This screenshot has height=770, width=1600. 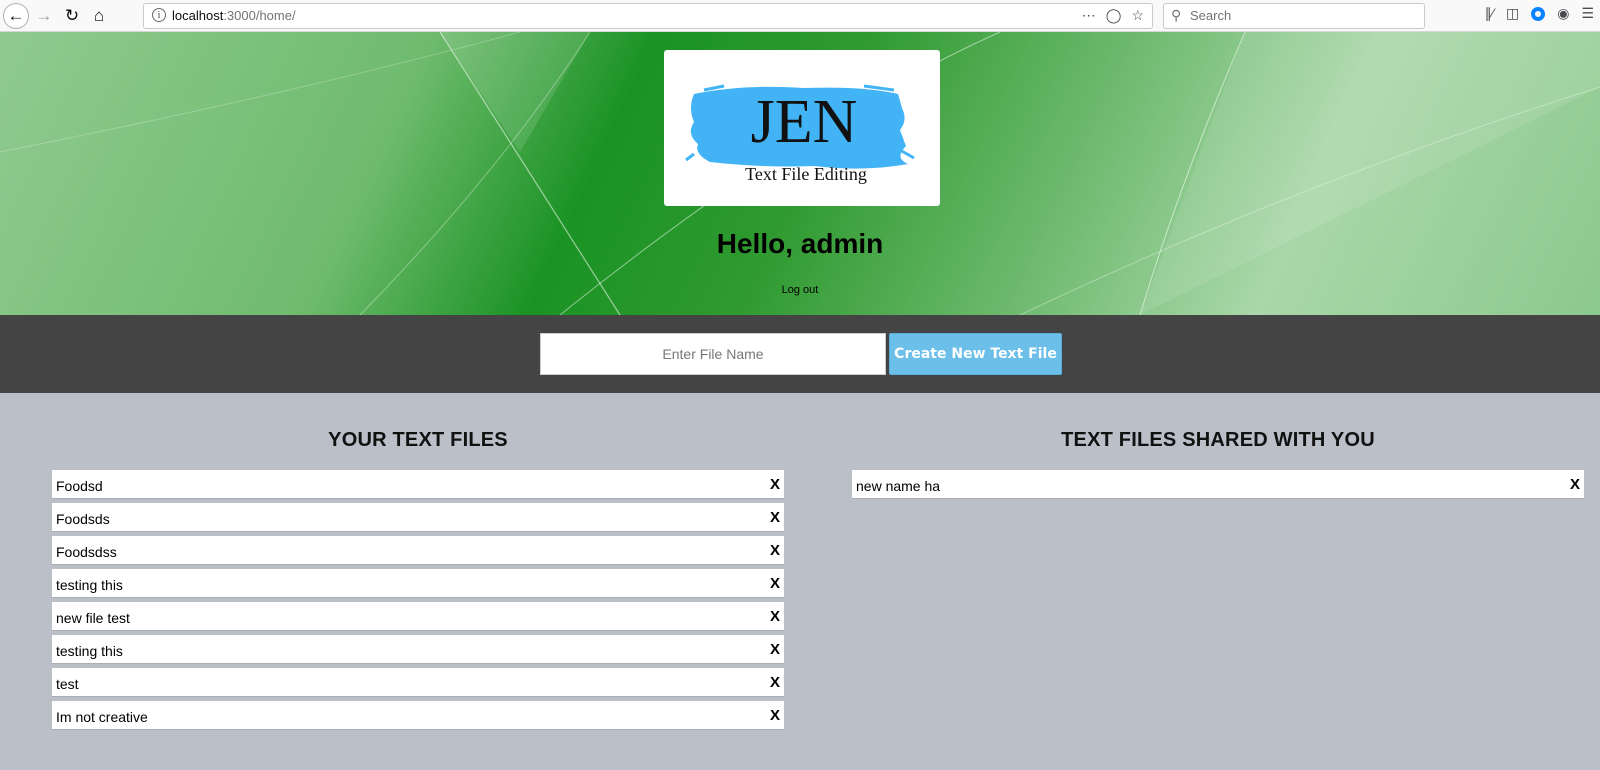 What do you see at coordinates (418, 517) in the screenshot?
I see `file-item: Foodsds X` at bounding box center [418, 517].